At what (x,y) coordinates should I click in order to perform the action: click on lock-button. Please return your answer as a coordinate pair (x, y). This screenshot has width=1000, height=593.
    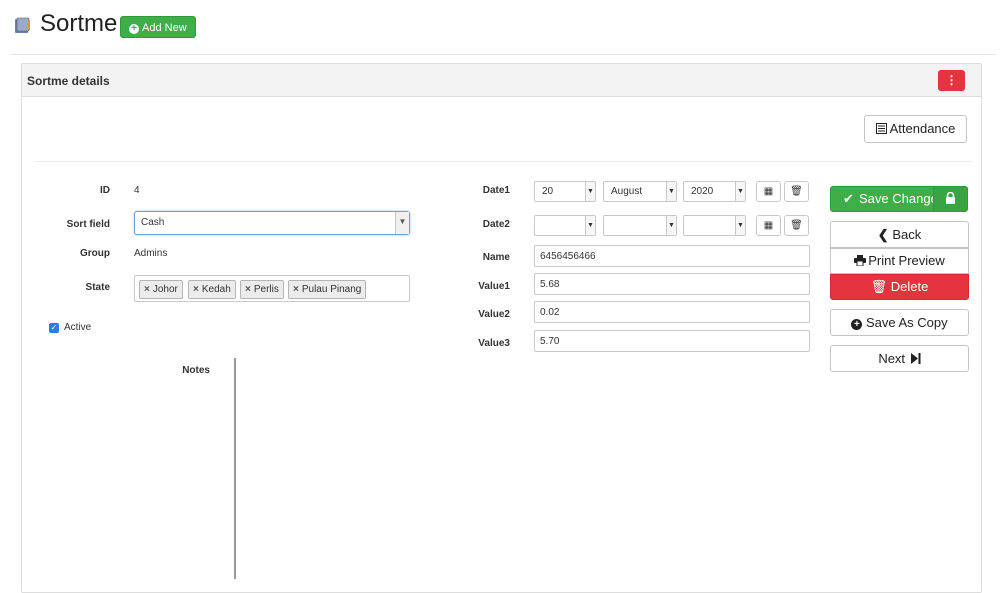
    Looking at the image, I should click on (950, 199).